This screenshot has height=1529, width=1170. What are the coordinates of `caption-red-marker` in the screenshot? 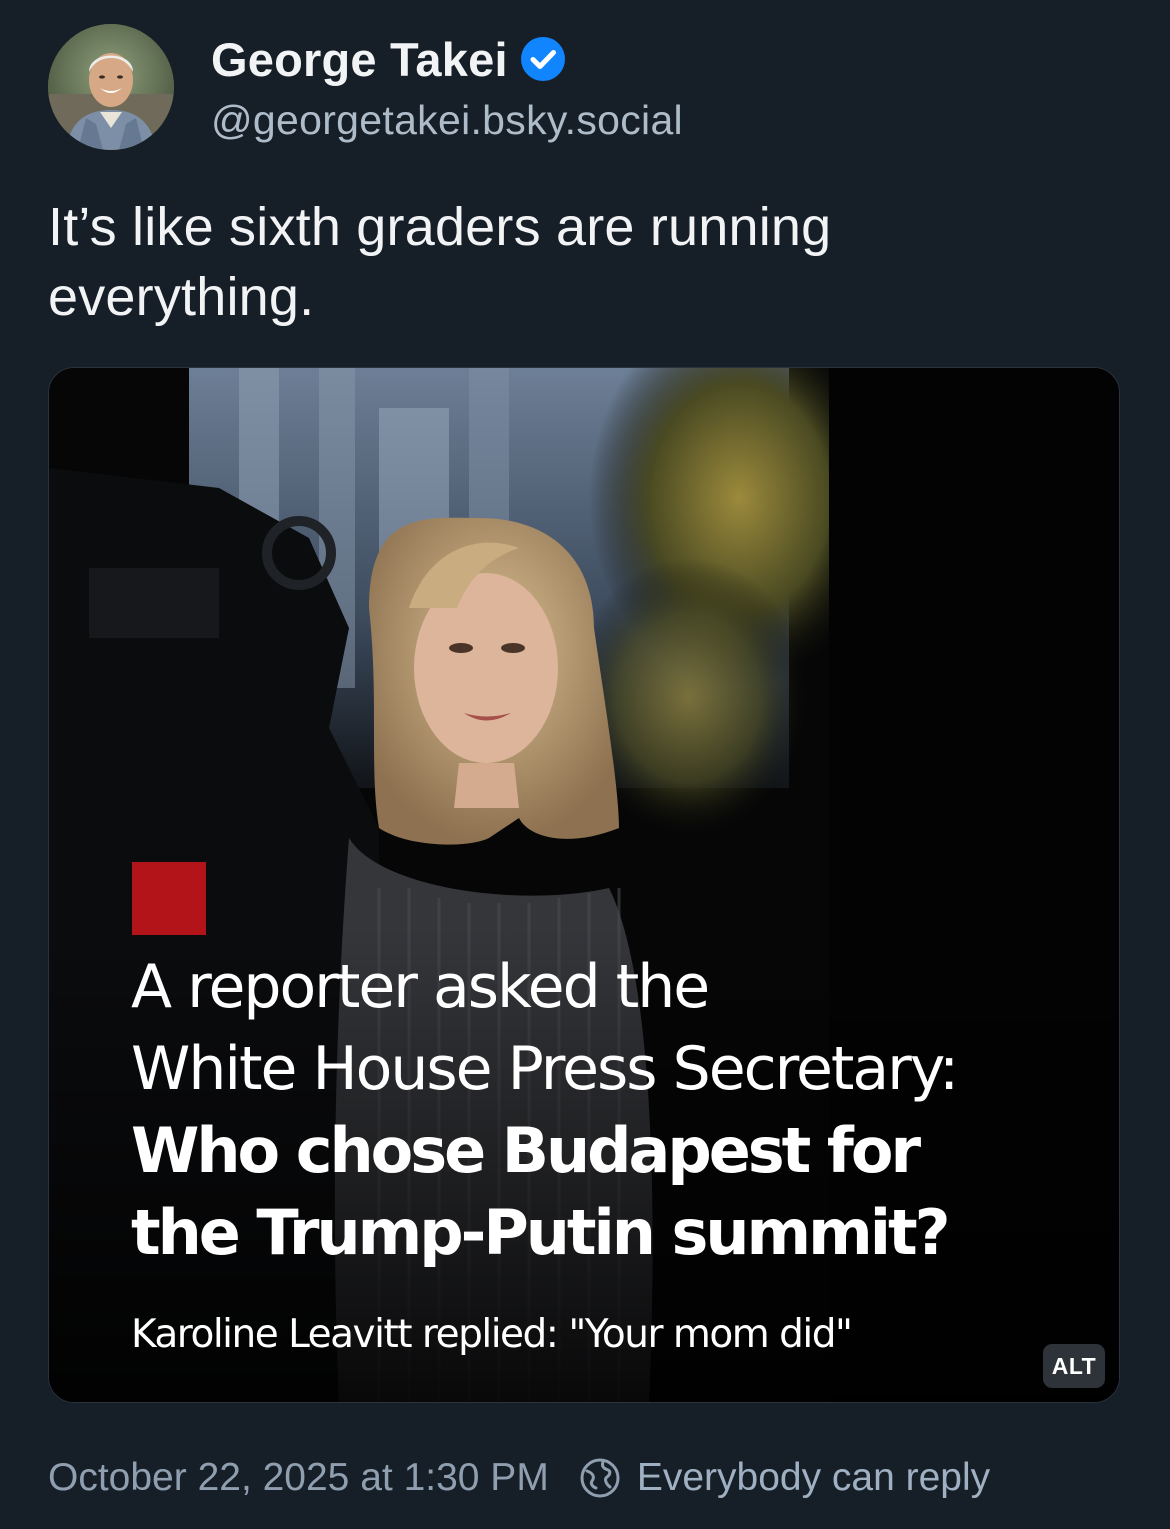 It's located at (169, 898).